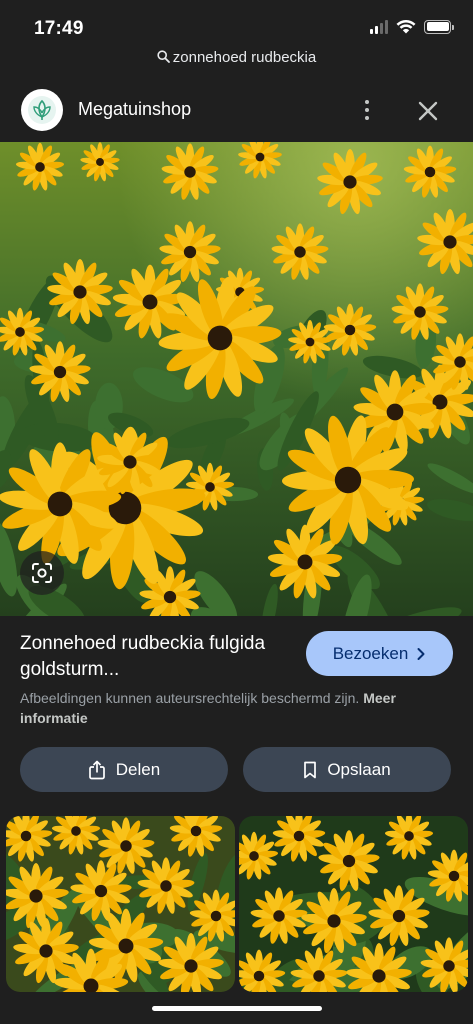  What do you see at coordinates (370, 653) in the screenshot?
I see `visit-button-label: Bezoeken` at bounding box center [370, 653].